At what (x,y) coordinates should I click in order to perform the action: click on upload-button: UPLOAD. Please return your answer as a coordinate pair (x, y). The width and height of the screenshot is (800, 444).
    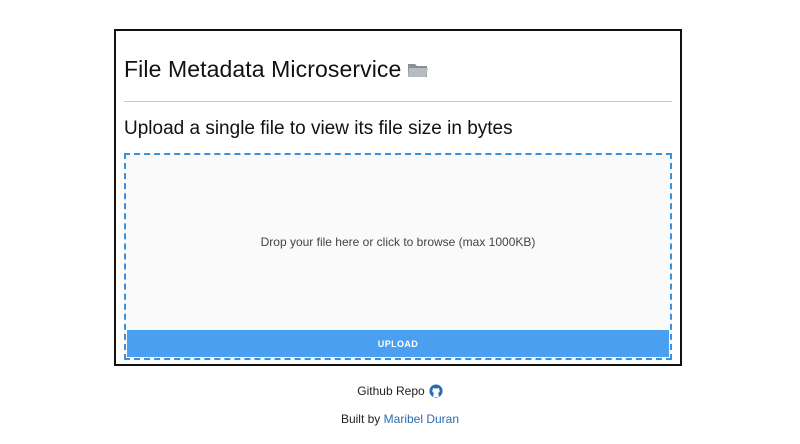
    Looking at the image, I should click on (398, 343).